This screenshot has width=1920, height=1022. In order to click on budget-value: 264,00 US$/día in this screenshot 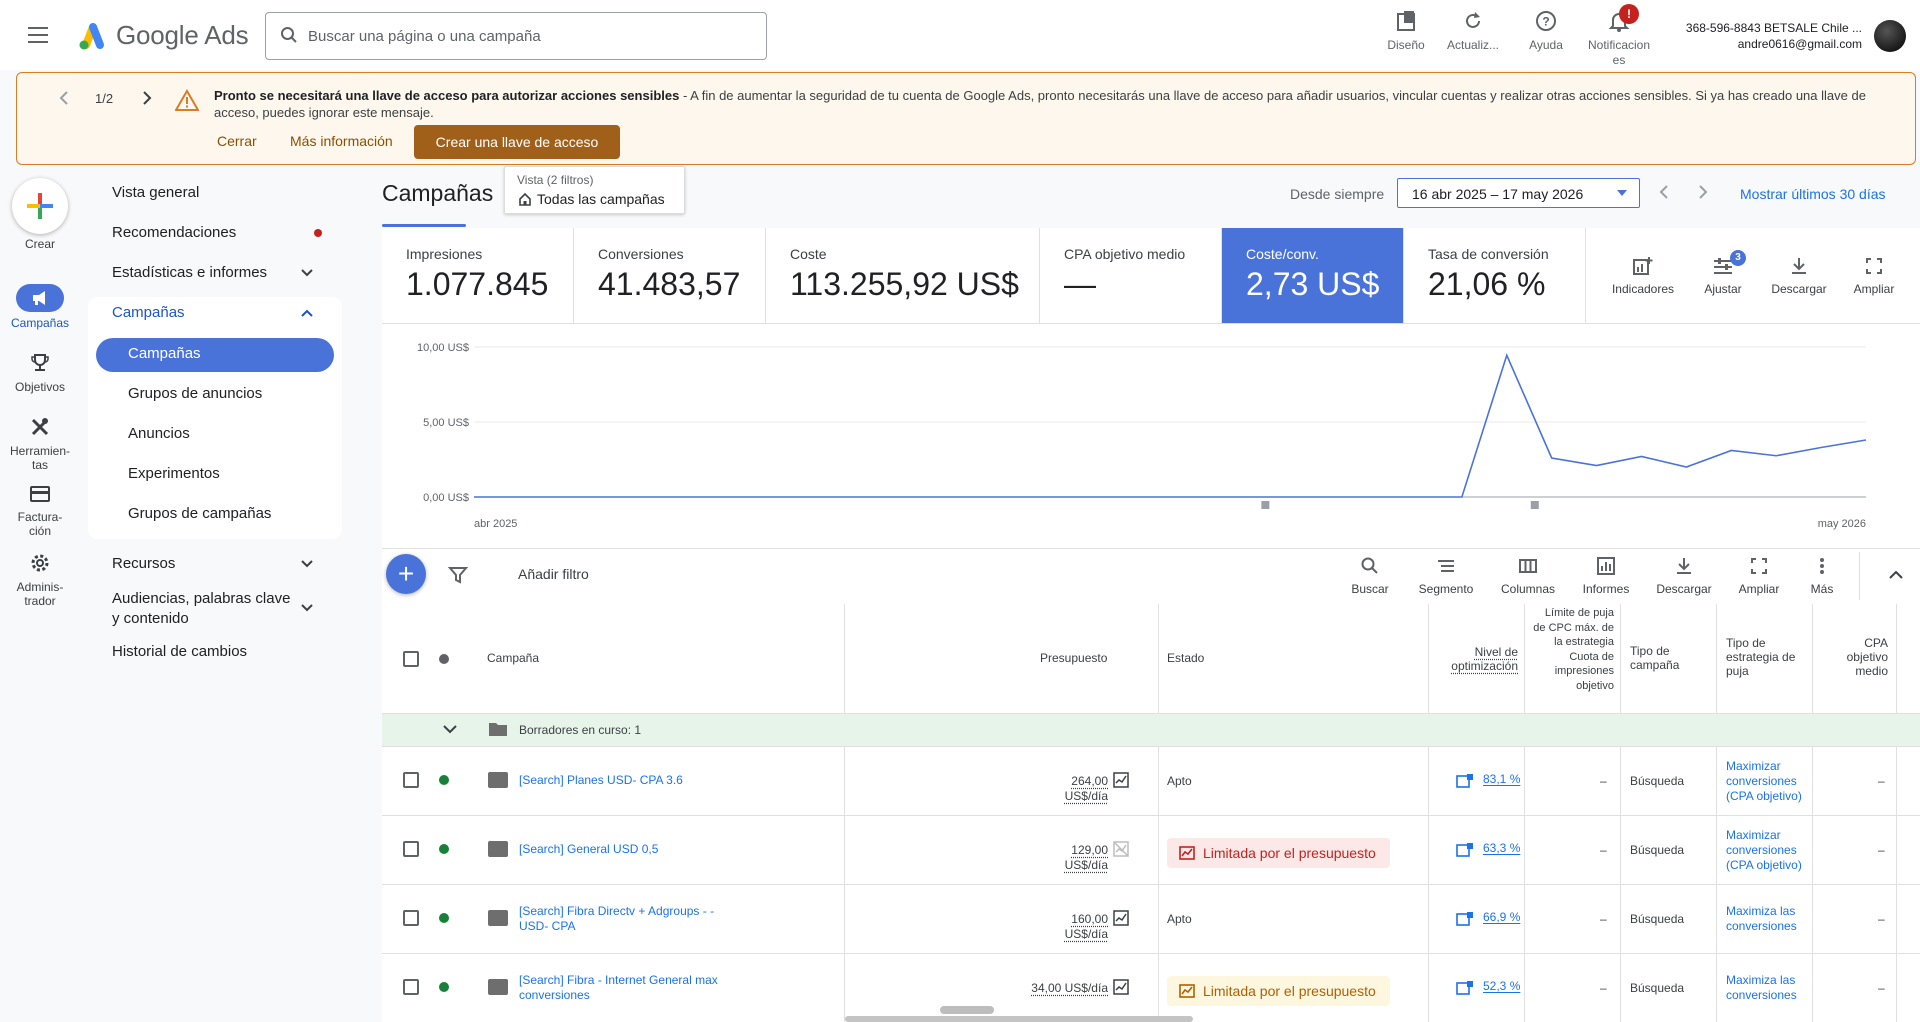, I will do `click(1067, 789)`.